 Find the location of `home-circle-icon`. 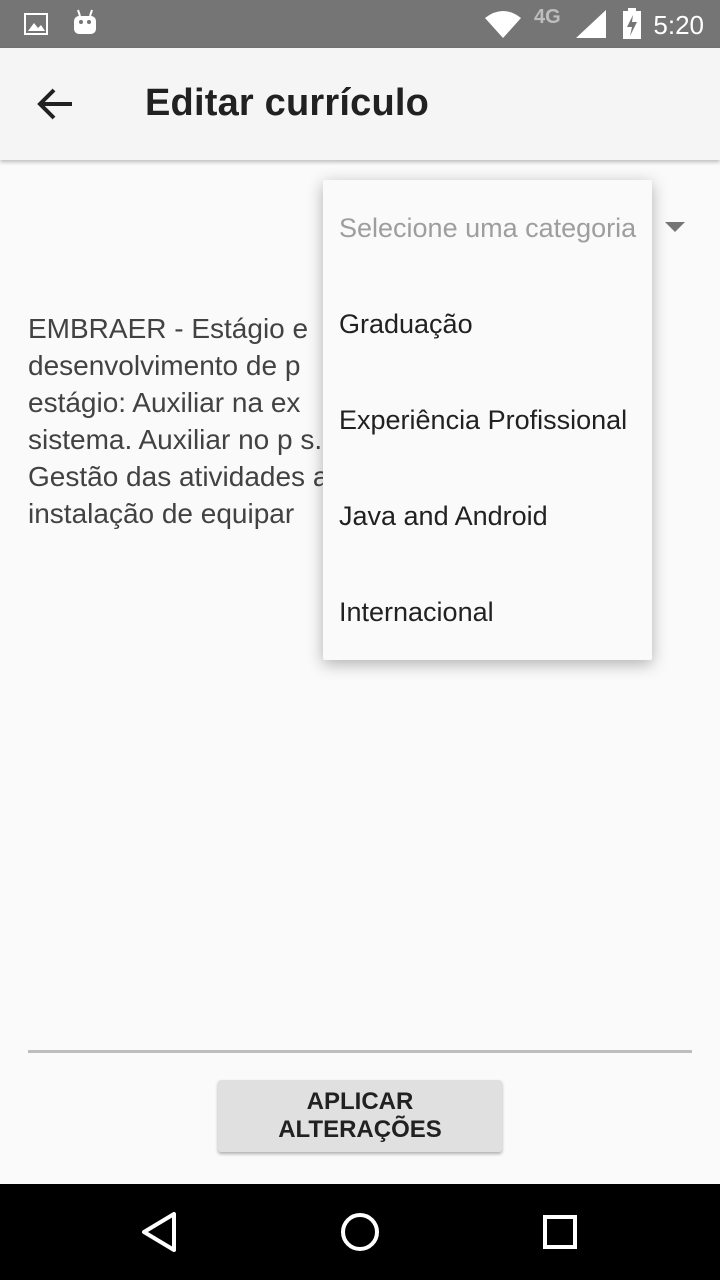

home-circle-icon is located at coordinates (360, 1232).